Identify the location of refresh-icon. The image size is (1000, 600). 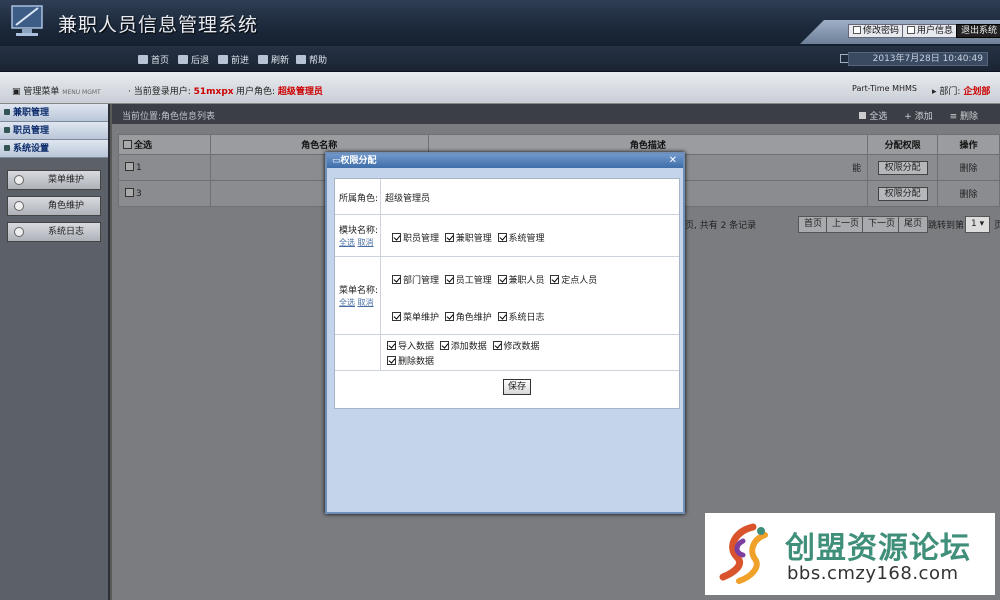
(263, 59).